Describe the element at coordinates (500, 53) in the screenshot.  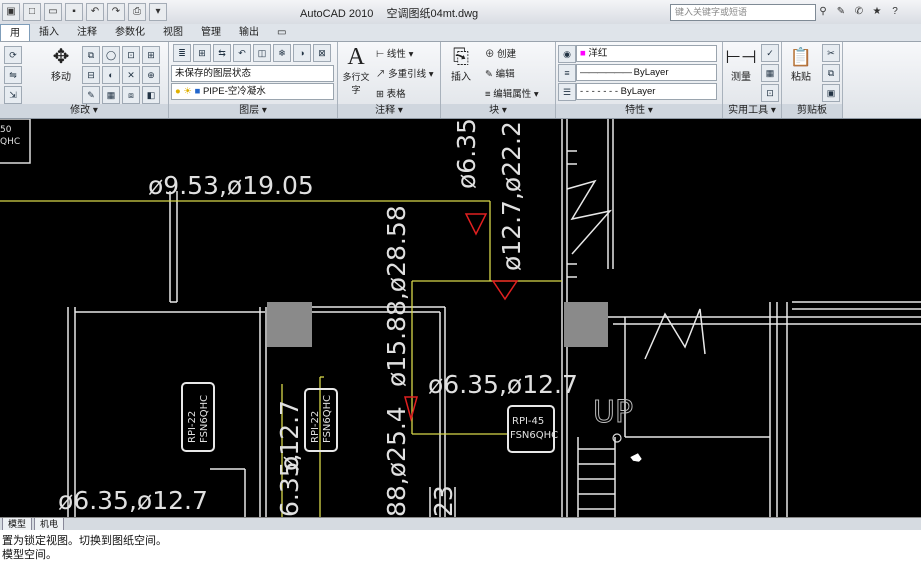
I see `create-block-button: ⊕ 创建` at that location.